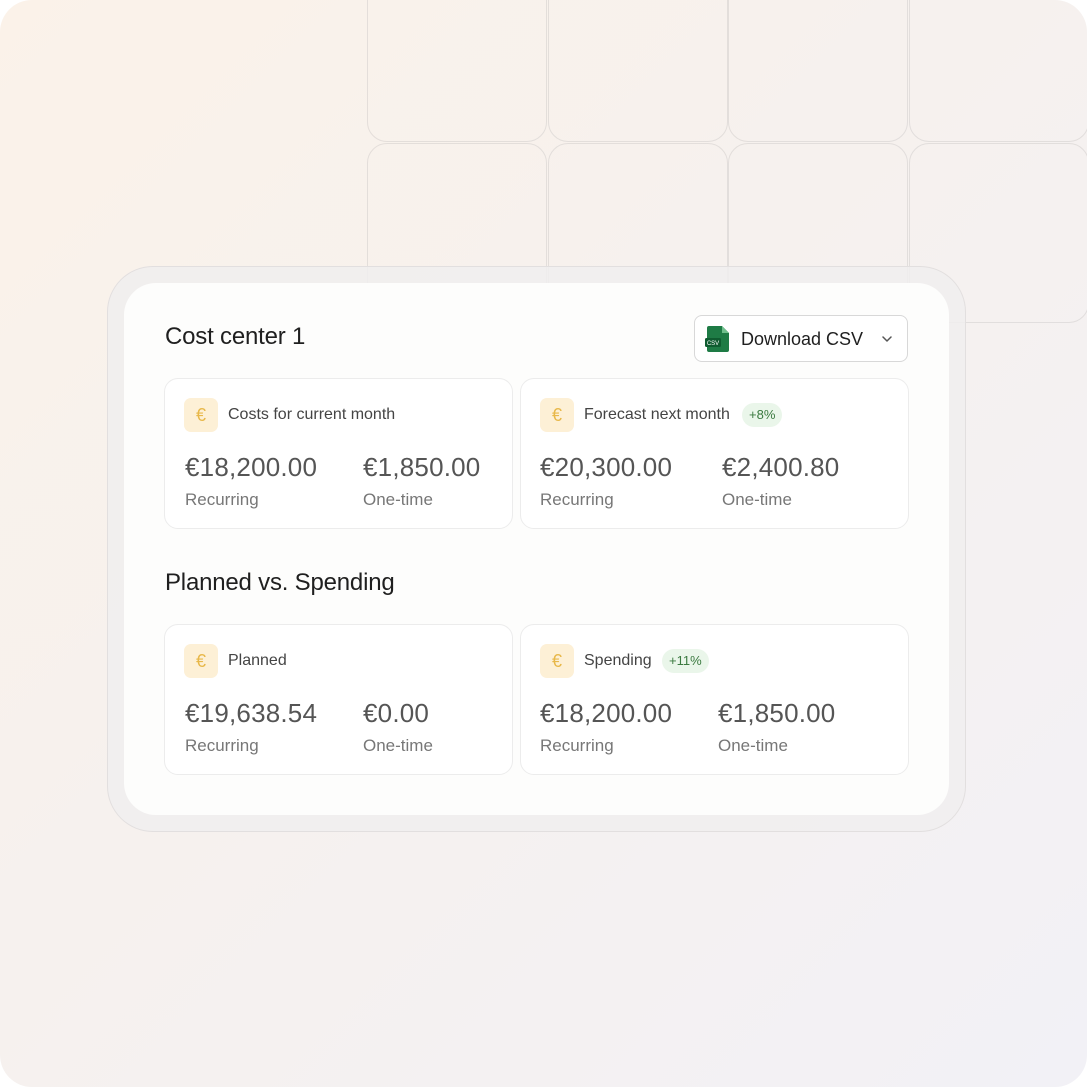 This screenshot has width=1087, height=1087. What do you see at coordinates (685, 661) in the screenshot?
I see `change-badge: +11%` at bounding box center [685, 661].